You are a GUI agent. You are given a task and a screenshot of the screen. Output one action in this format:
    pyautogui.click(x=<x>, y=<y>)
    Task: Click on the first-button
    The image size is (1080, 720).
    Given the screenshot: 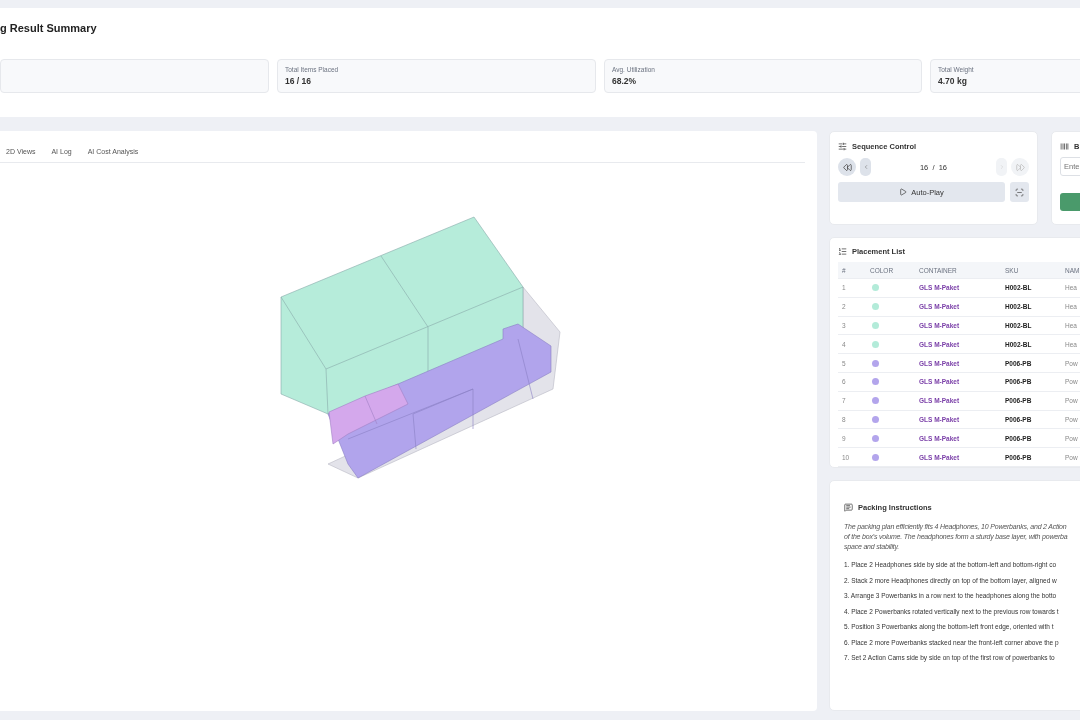 What is the action you would take?
    pyautogui.click(x=847, y=167)
    